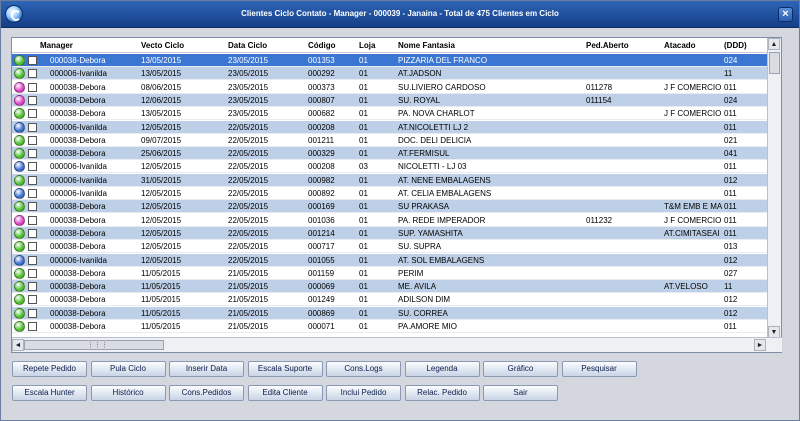 The width and height of the screenshot is (800, 421). What do you see at coordinates (735, 45) in the screenshot?
I see `header-ddd: (DDD)` at bounding box center [735, 45].